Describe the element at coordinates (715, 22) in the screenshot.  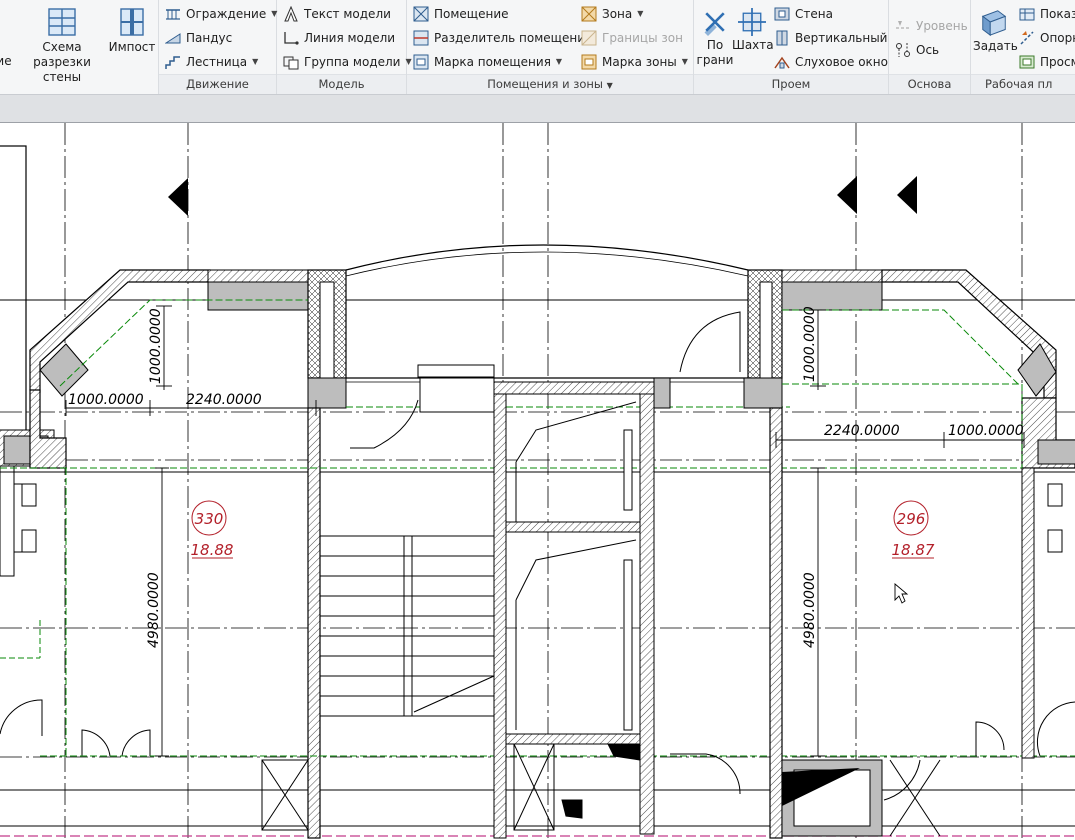
I see `by-face-icon` at that location.